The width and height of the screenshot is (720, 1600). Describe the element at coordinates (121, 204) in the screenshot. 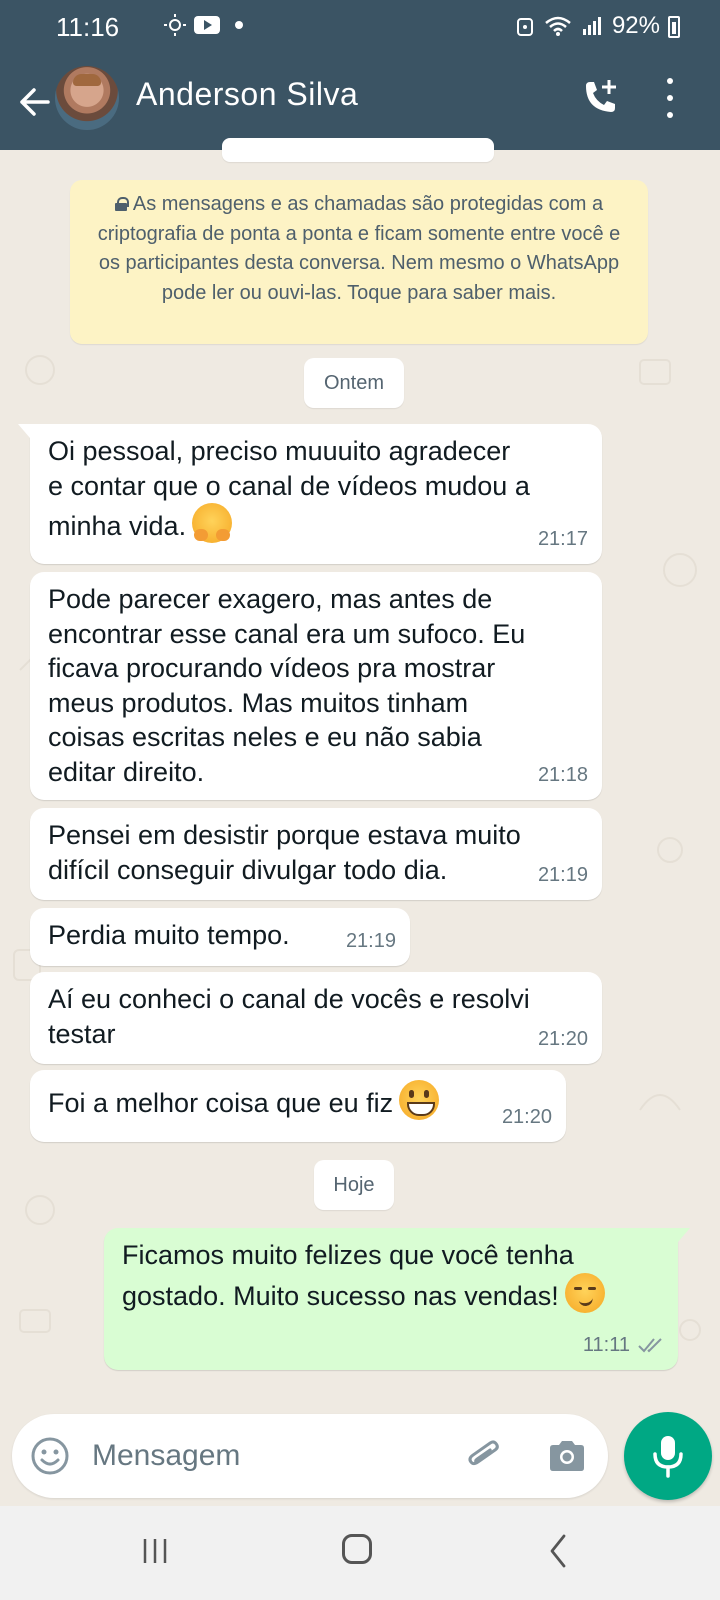

I see `lock-icon` at that location.